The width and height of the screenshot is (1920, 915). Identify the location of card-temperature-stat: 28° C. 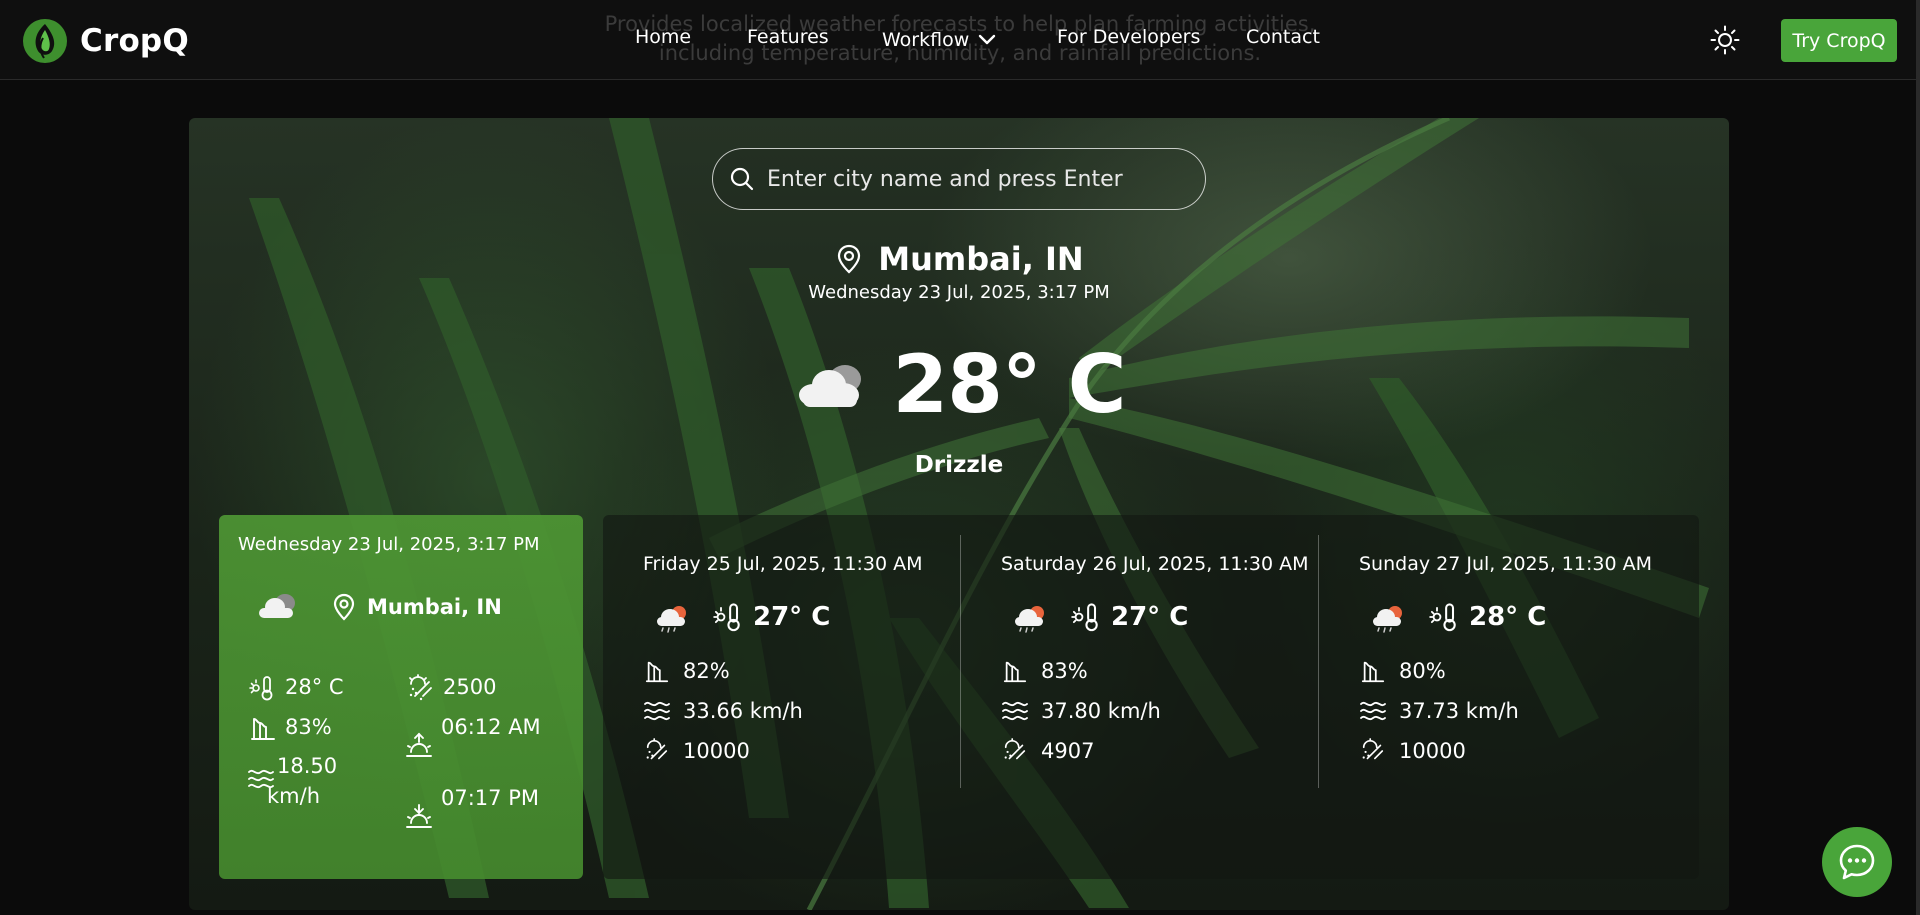
(296, 687).